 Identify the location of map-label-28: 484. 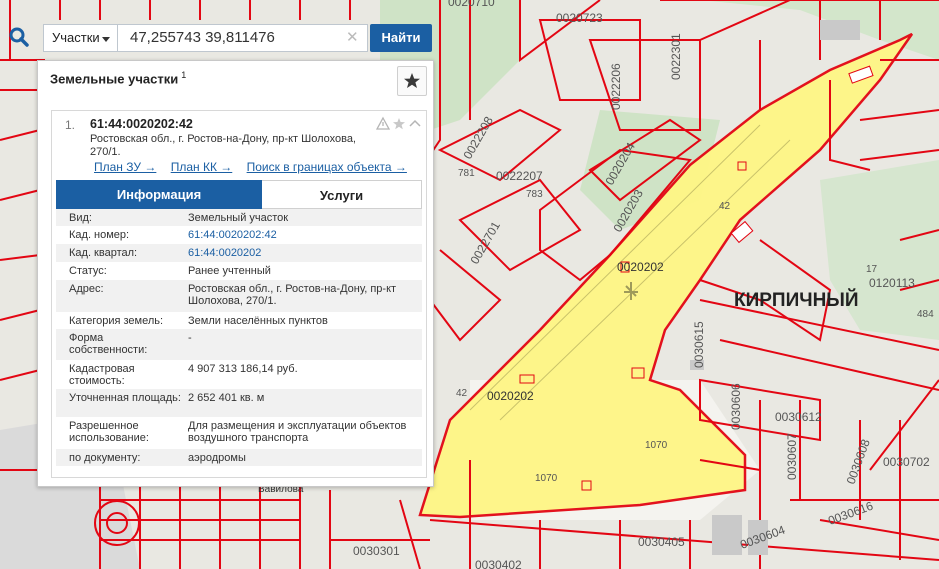
(925, 314).